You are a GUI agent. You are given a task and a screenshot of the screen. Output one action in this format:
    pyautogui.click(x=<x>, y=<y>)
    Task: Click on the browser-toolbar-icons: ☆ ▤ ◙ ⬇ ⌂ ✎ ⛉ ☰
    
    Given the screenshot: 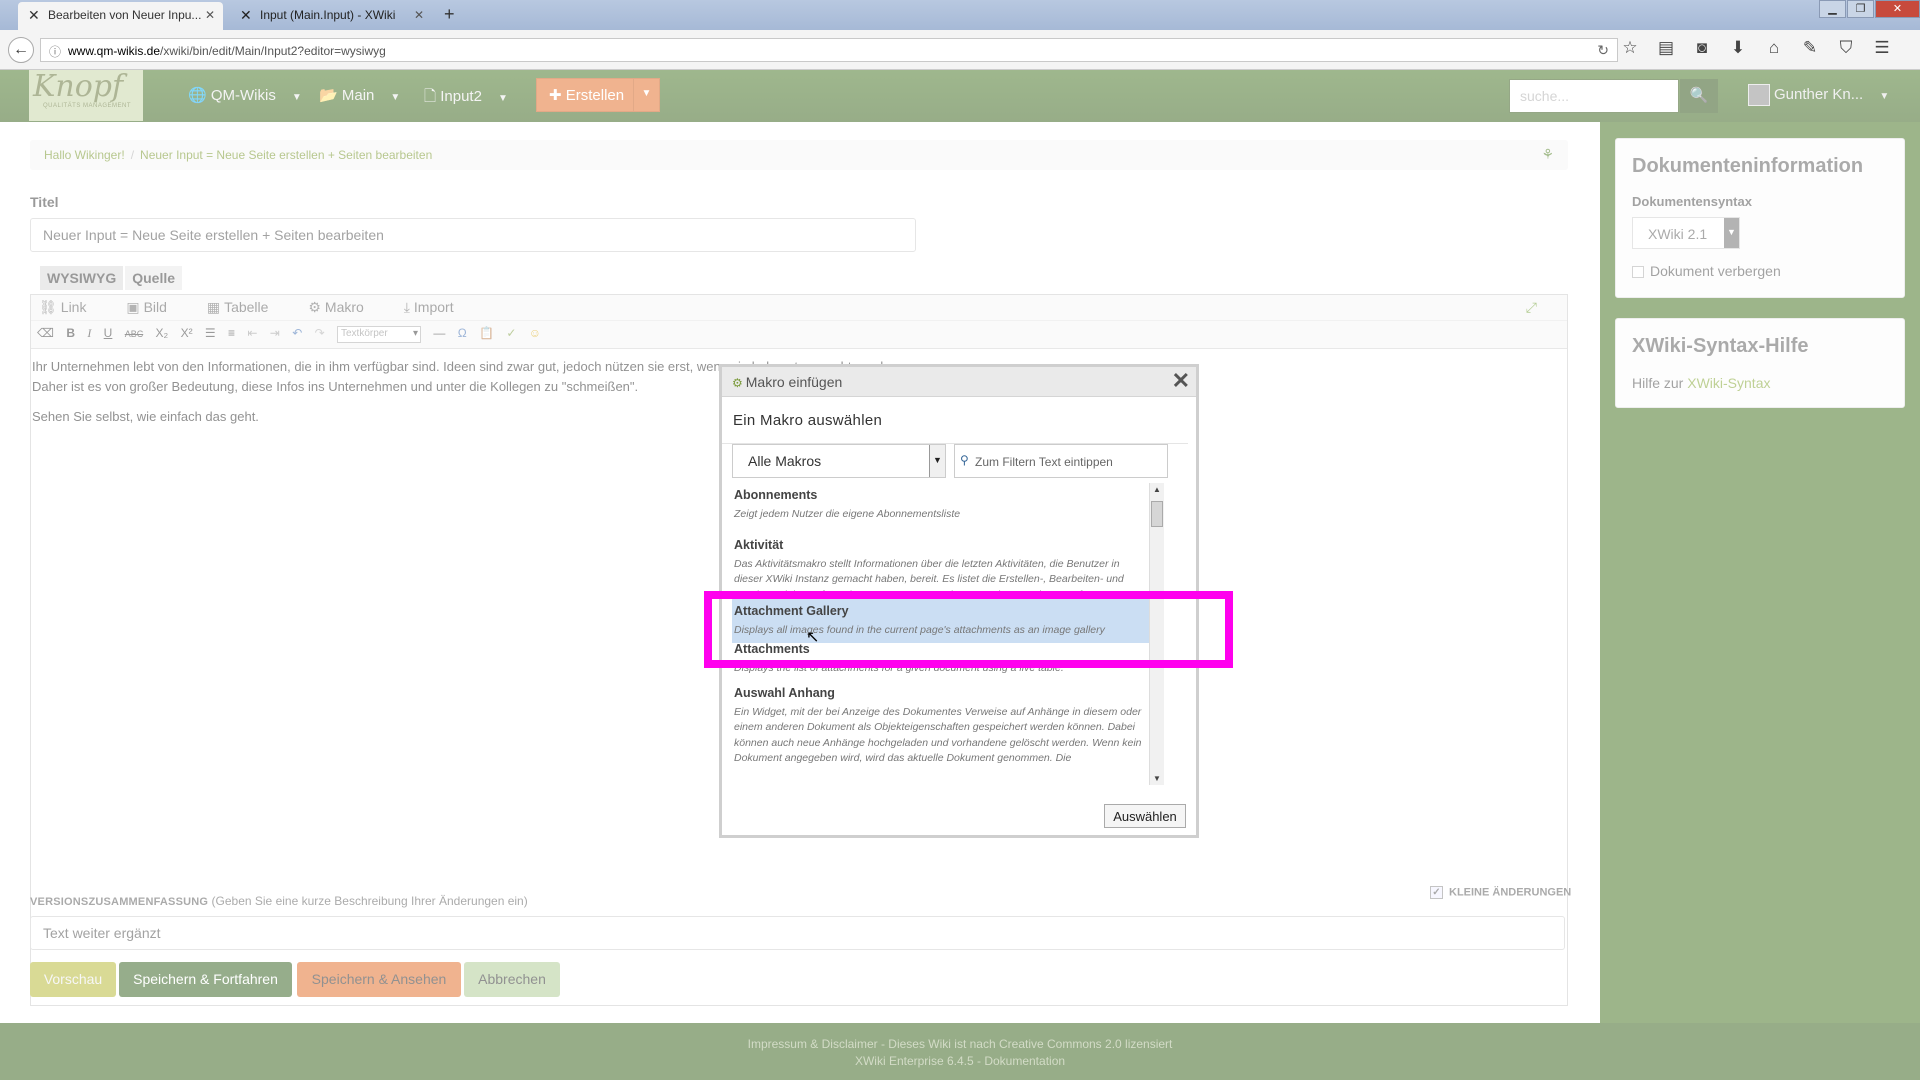 What is the action you would take?
    pyautogui.click(x=1756, y=48)
    